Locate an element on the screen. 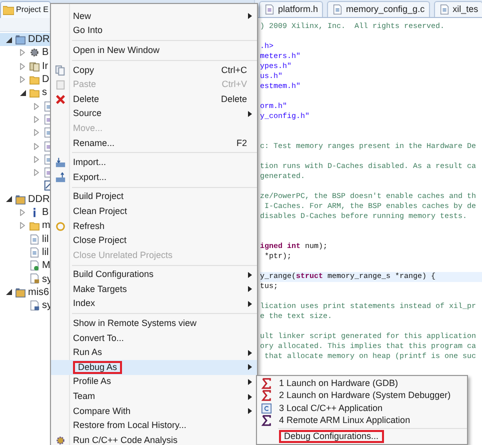 The image size is (482, 445). tree-item-label: s is located at coordinates (44, 93).